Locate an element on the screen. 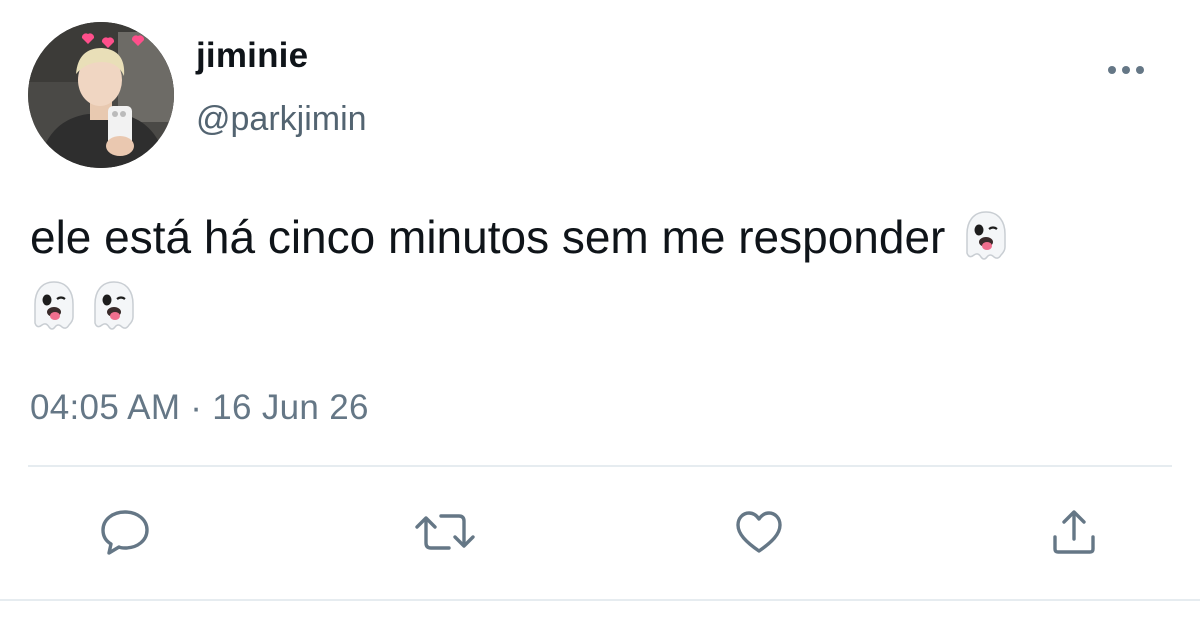 This screenshot has width=1200, height=617. share-icon is located at coordinates (1074, 532).